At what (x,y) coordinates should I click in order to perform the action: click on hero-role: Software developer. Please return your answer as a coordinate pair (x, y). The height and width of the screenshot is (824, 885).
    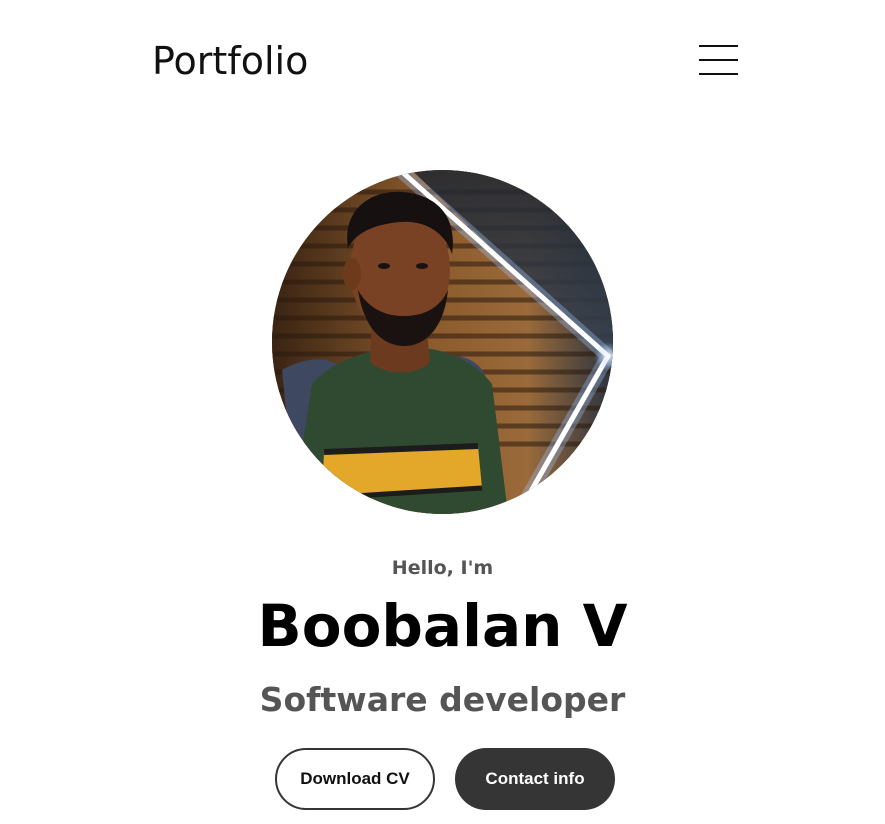
    Looking at the image, I should click on (442, 699).